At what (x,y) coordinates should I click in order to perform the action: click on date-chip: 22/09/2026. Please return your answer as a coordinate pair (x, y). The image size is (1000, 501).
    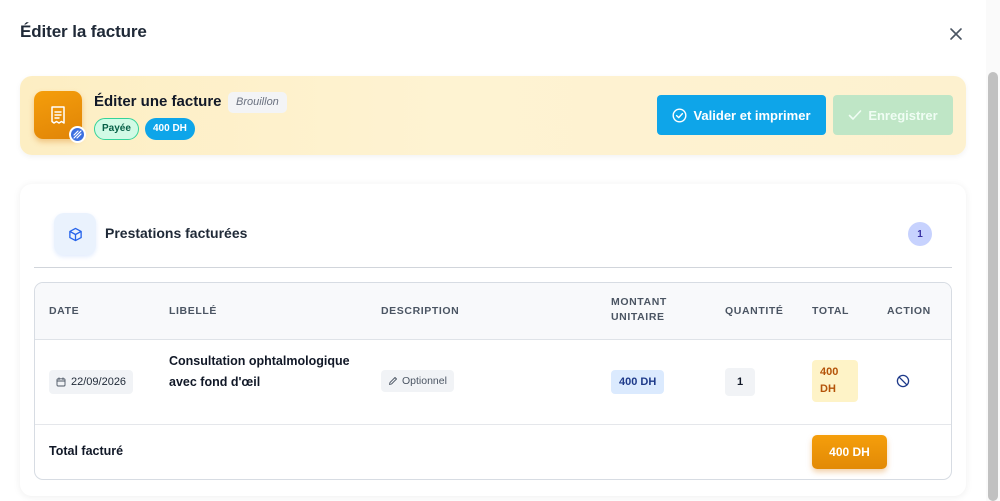
    Looking at the image, I should click on (91, 382).